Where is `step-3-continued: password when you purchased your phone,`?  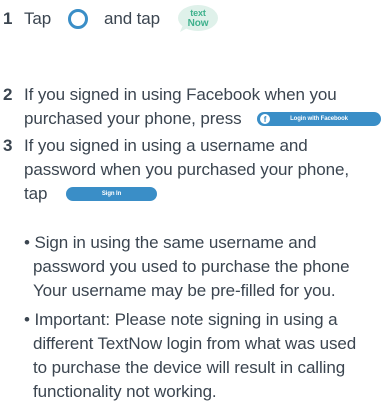
step-3-continued: password when you purchased your phone, is located at coordinates (195, 170).